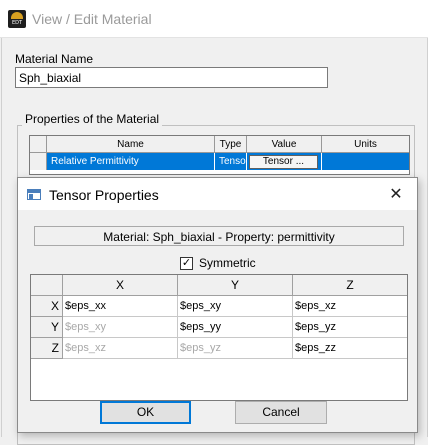 The image size is (428, 445). Describe the element at coordinates (171, 77) in the screenshot. I see `material-name-input: Sph_biaxial` at that location.